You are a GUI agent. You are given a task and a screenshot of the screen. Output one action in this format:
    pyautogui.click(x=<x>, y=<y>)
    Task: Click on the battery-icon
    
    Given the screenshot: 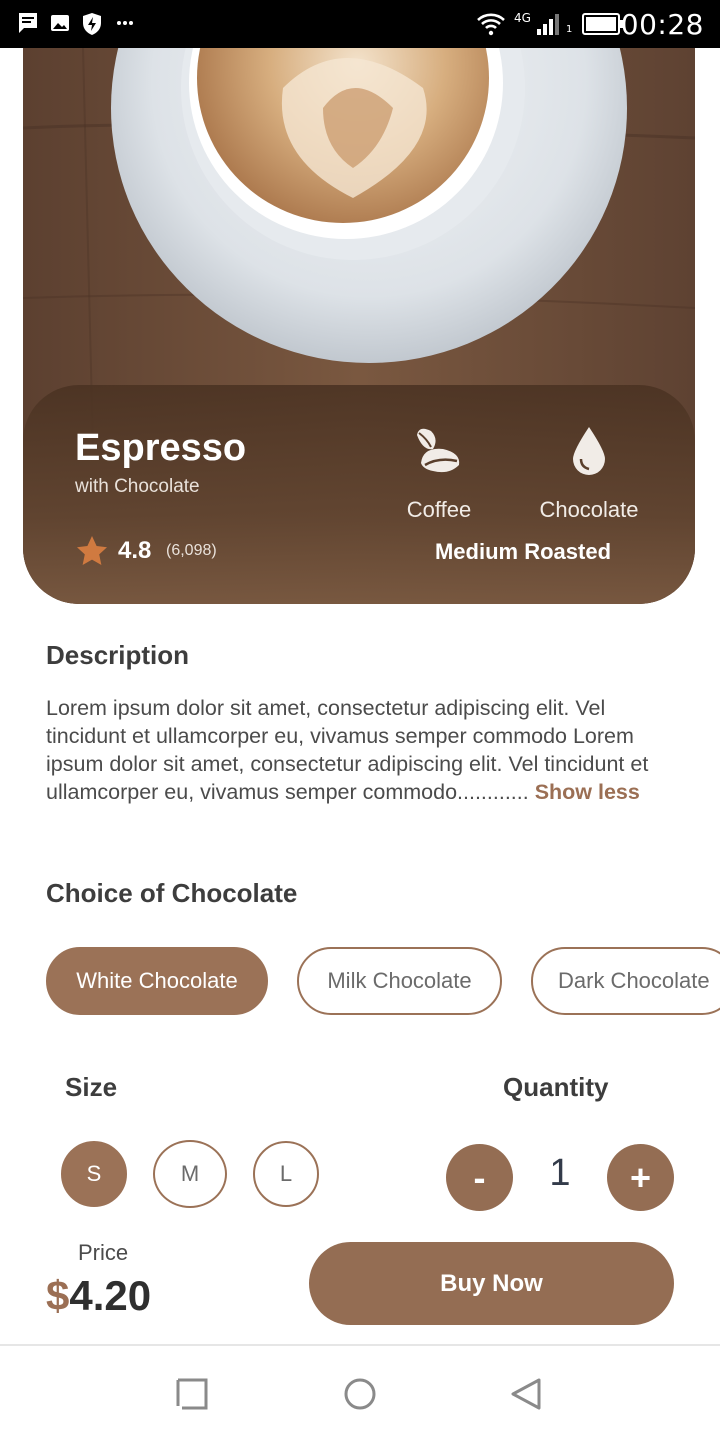 What is the action you would take?
    pyautogui.click(x=602, y=24)
    